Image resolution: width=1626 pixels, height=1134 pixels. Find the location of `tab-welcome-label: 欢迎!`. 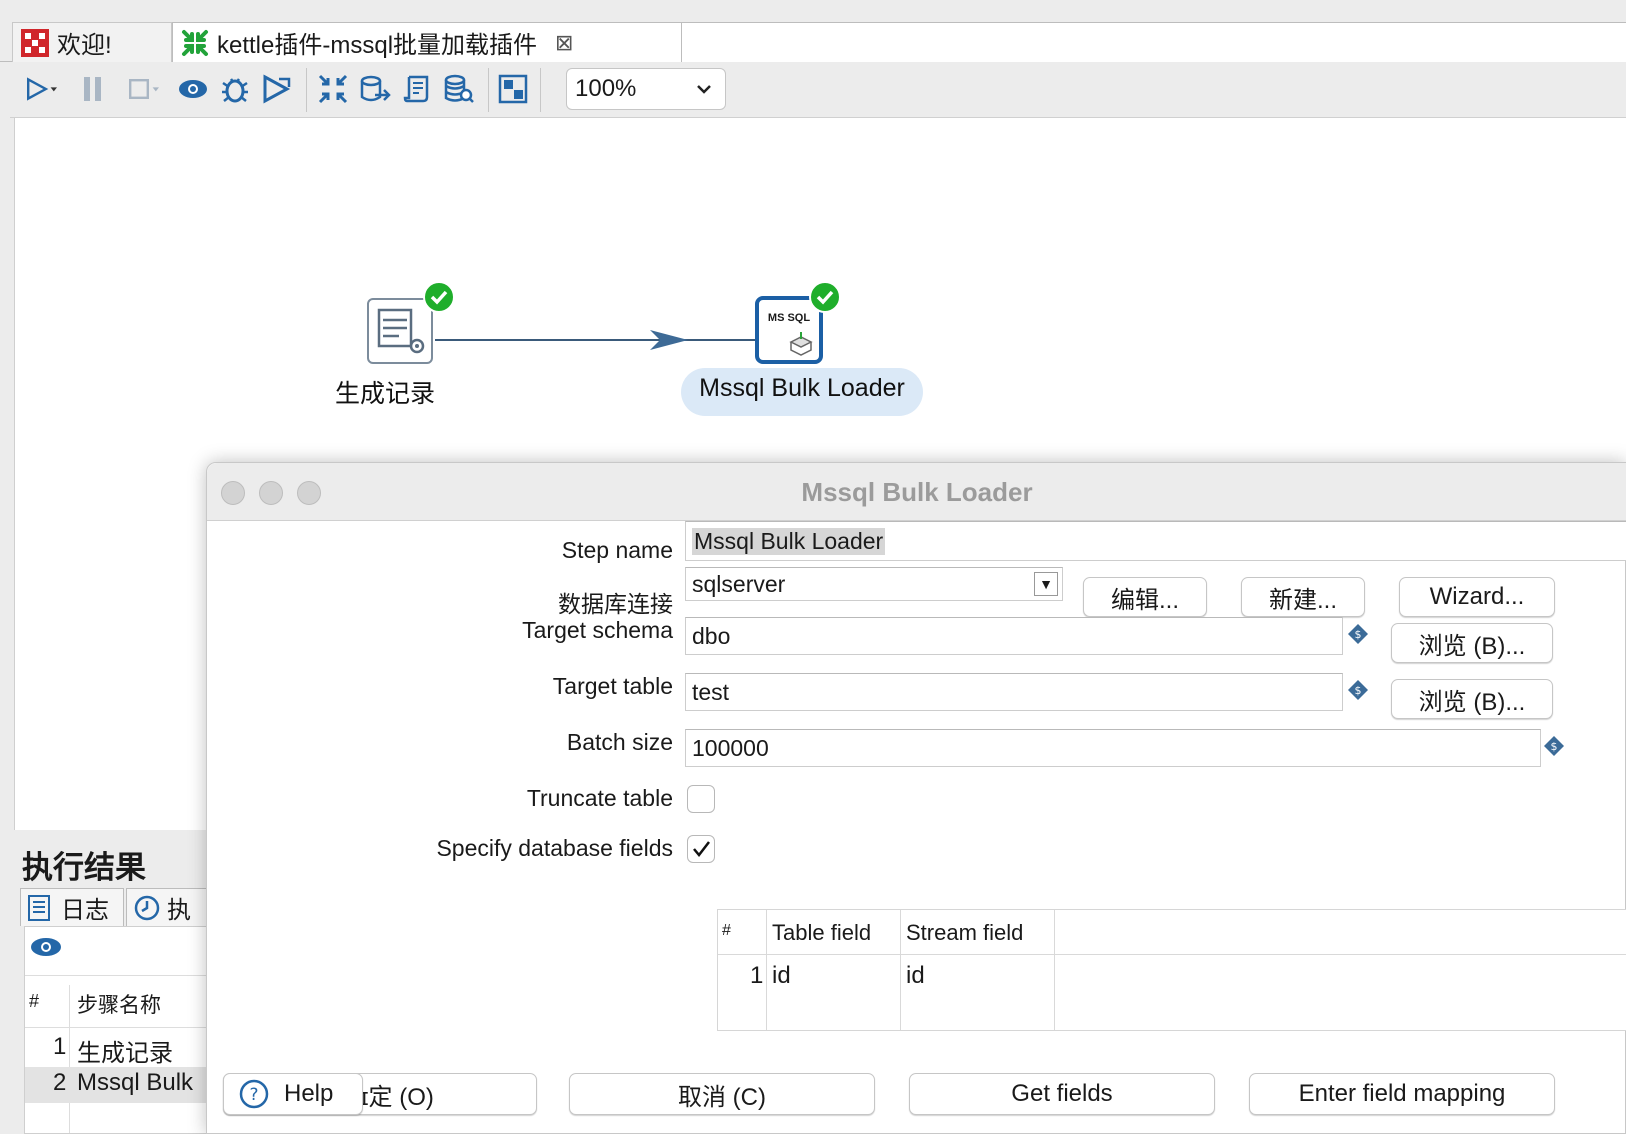

tab-welcome-label: 欢迎! is located at coordinates (84, 45).